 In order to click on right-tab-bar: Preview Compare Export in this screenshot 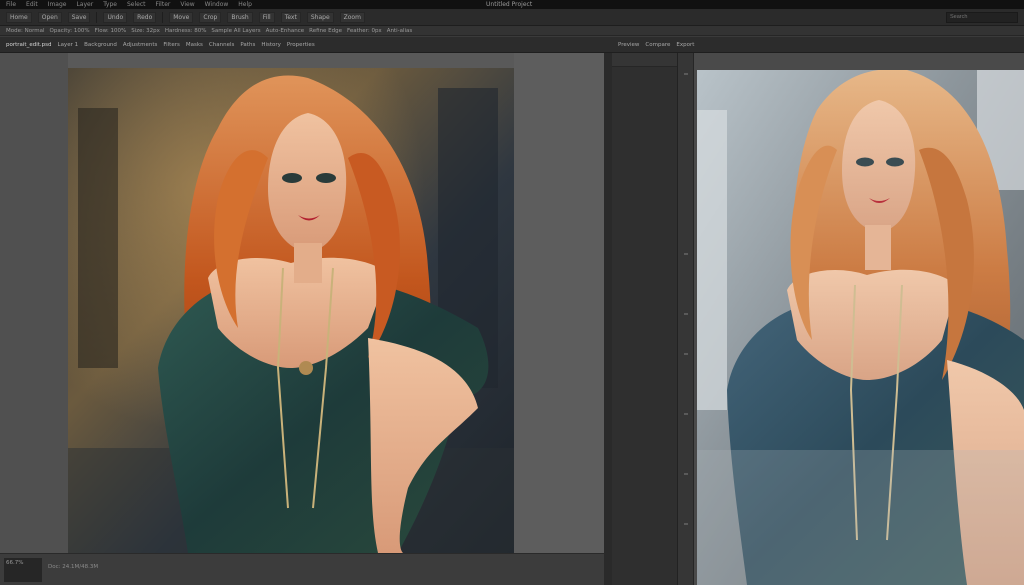, I will do `click(818, 45)`.